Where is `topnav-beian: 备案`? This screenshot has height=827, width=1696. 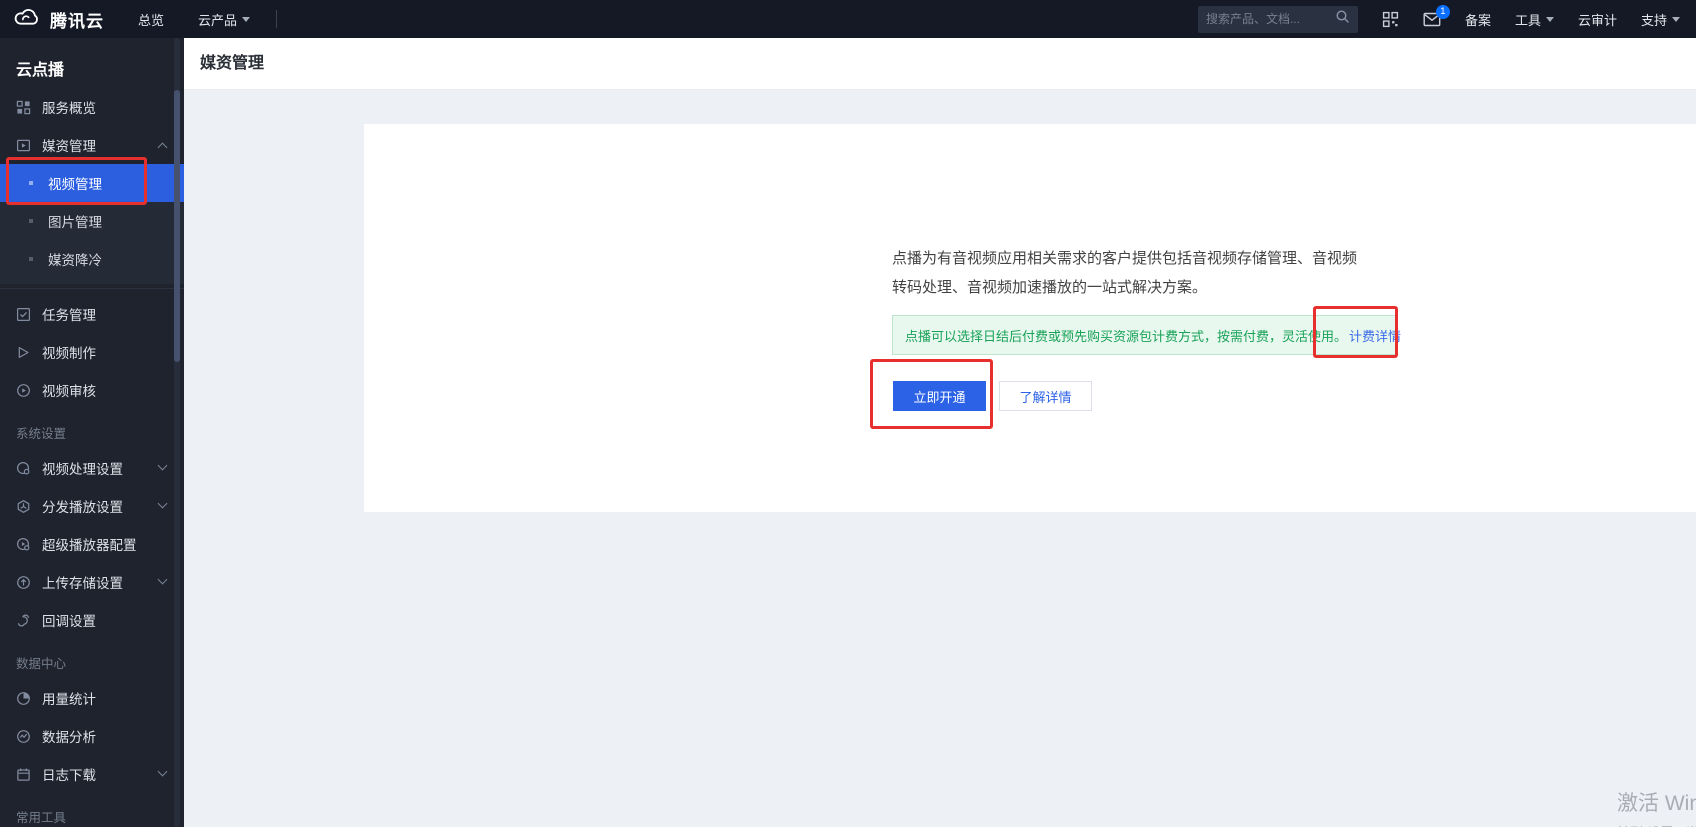 topnav-beian: 备案 is located at coordinates (1478, 19).